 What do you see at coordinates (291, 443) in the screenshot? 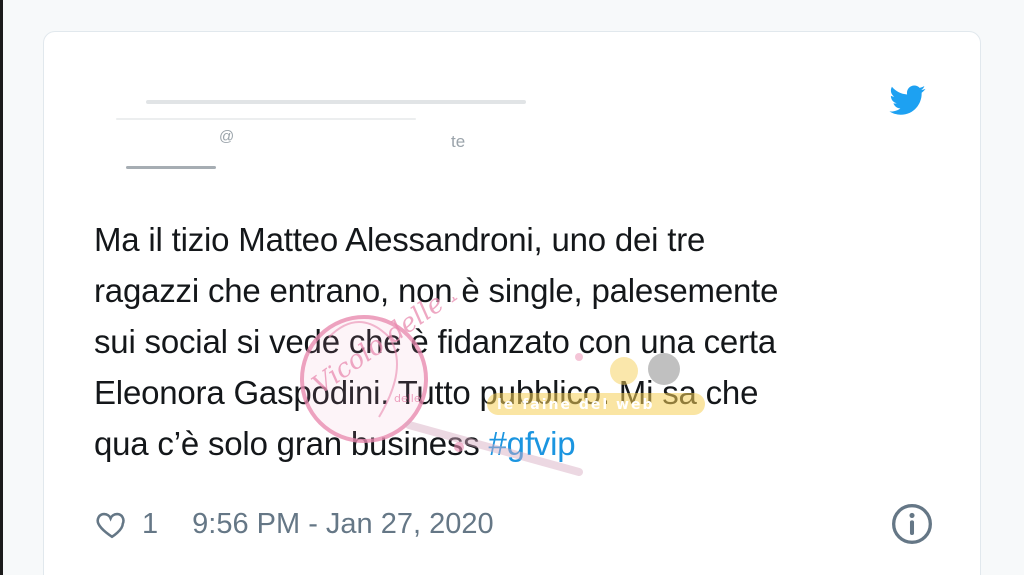
I see `tweet-text-line: qua c’è solo gran business` at bounding box center [291, 443].